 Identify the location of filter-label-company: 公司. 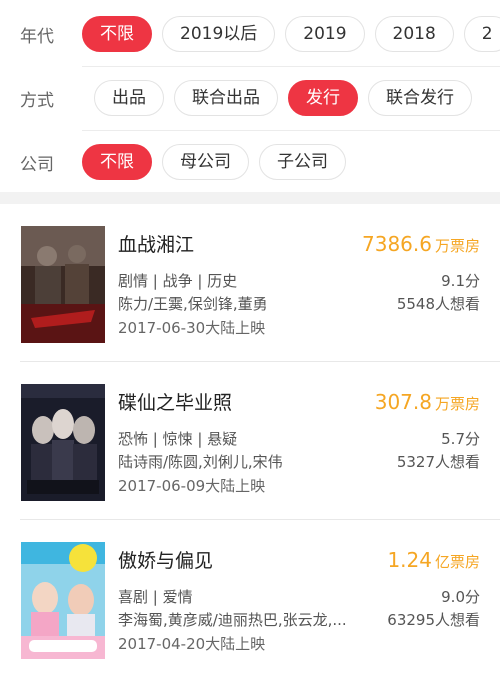
(37, 164).